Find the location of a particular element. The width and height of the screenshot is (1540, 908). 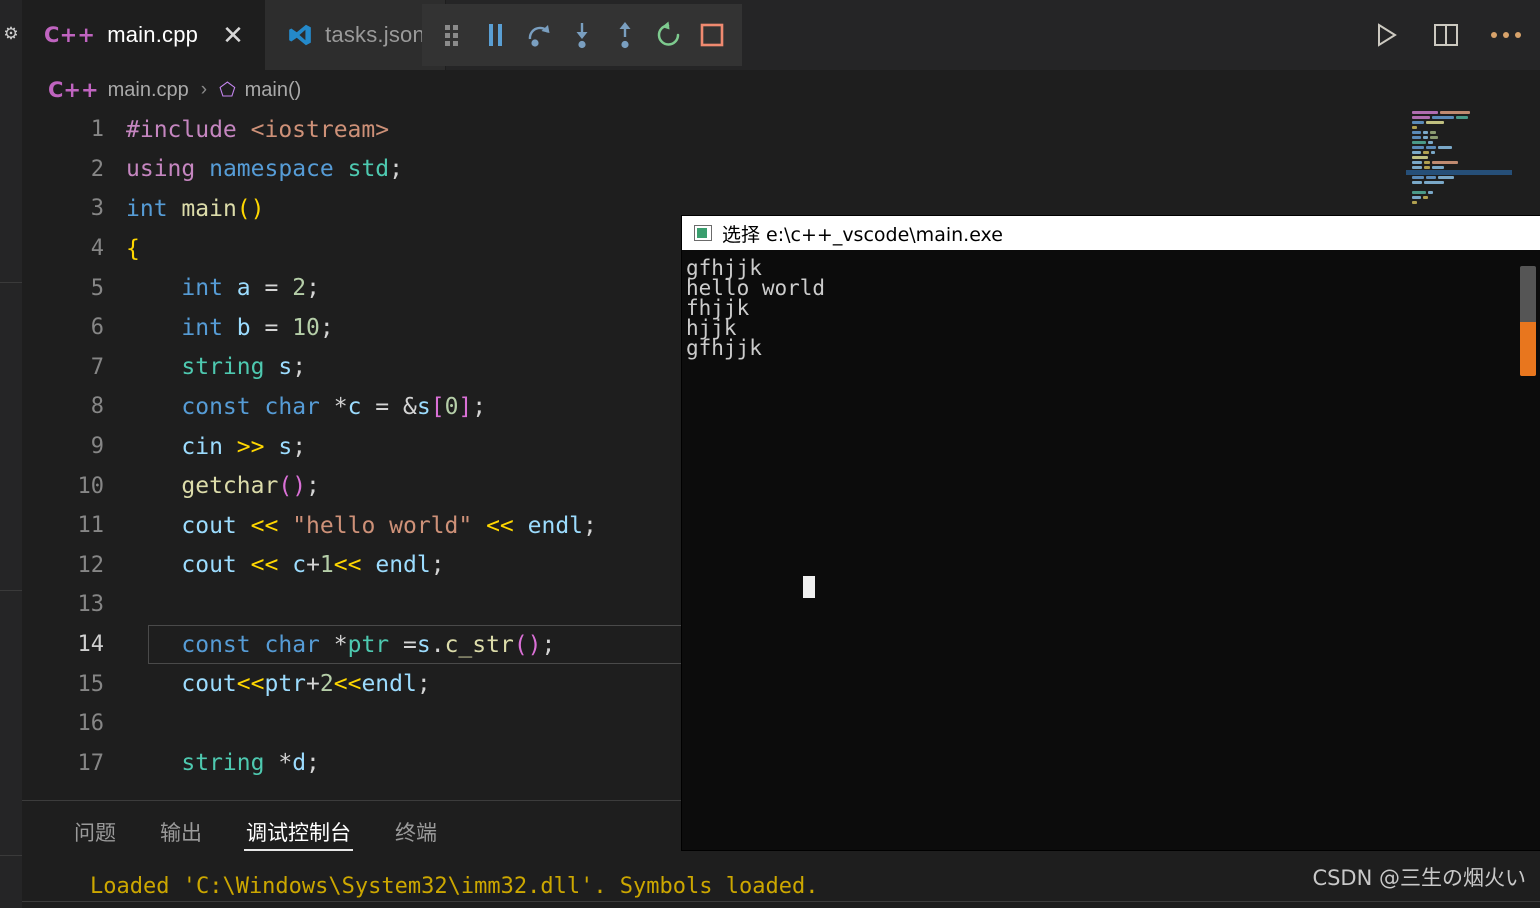

activity-bar: ⚙ is located at coordinates (11, 454).